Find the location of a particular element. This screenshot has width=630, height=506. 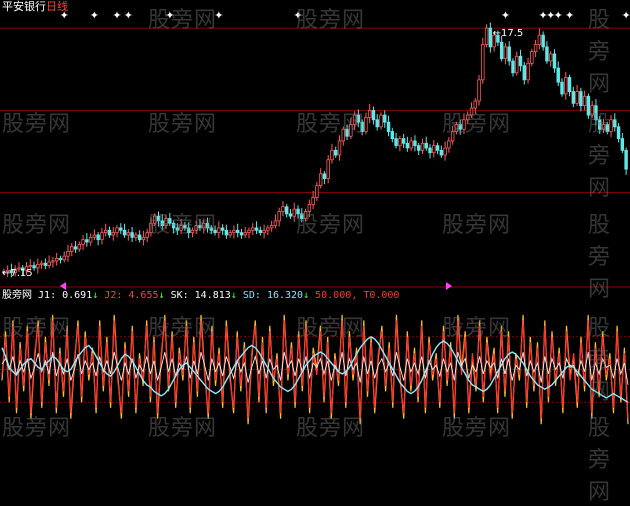

left-triangle-icon is located at coordinates (449, 286).